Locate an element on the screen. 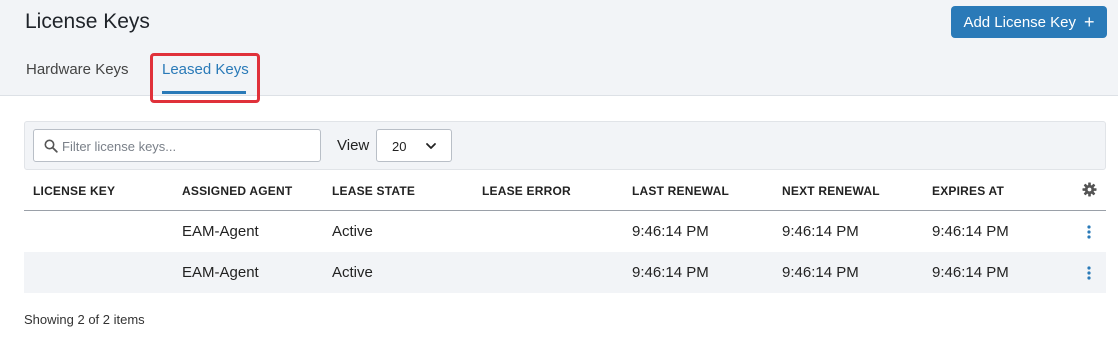 Image resolution: width=1118 pixels, height=337 pixels. add-license-key-label: Add License Key is located at coordinates (1020, 22).